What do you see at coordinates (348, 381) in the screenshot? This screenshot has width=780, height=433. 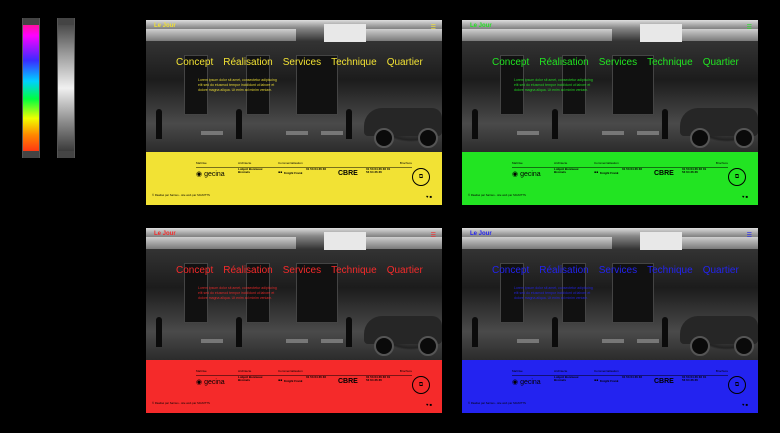 I see `cbre-logo: CBRE` at bounding box center [348, 381].